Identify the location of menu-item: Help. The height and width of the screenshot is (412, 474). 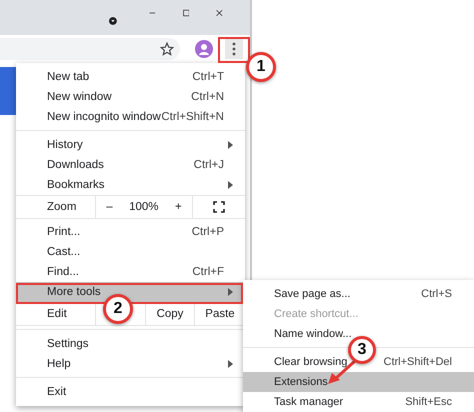
(130, 364).